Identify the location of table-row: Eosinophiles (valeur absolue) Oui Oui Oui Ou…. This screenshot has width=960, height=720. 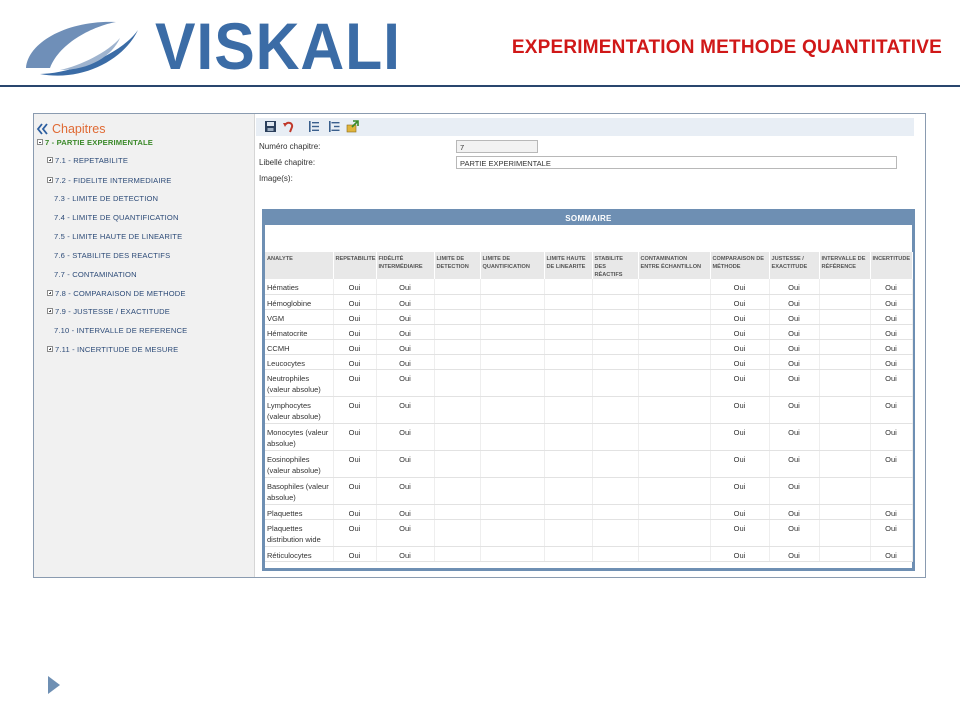
(589, 464).